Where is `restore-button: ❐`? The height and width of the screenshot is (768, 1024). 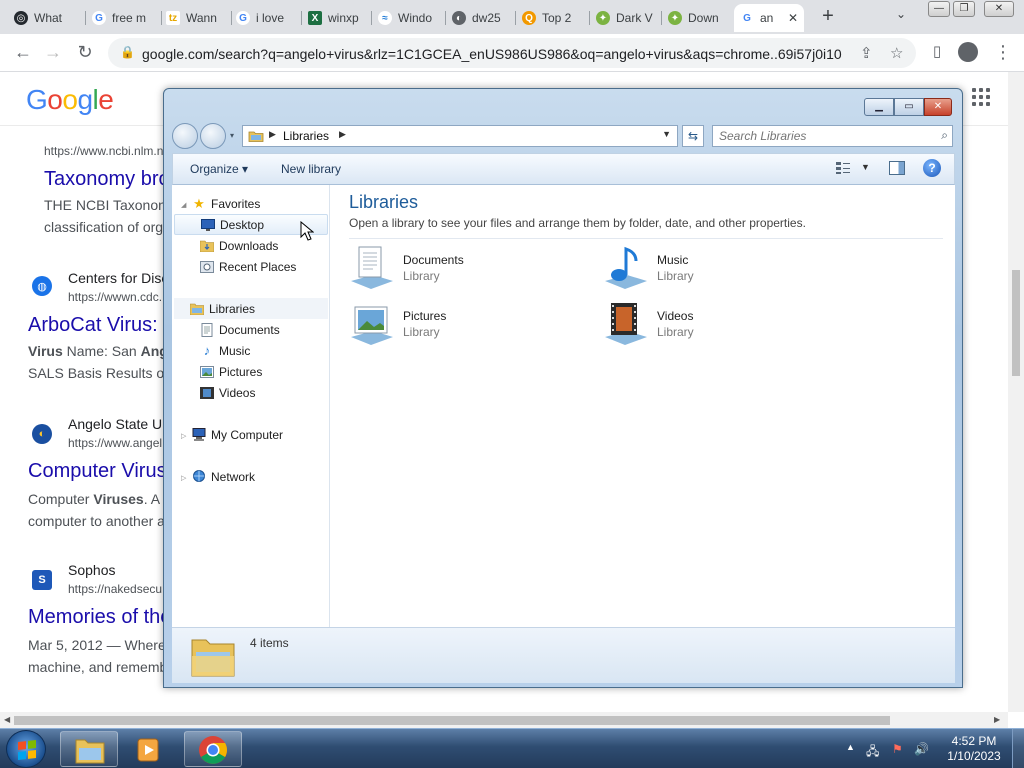
restore-button: ❐ is located at coordinates (964, 9).